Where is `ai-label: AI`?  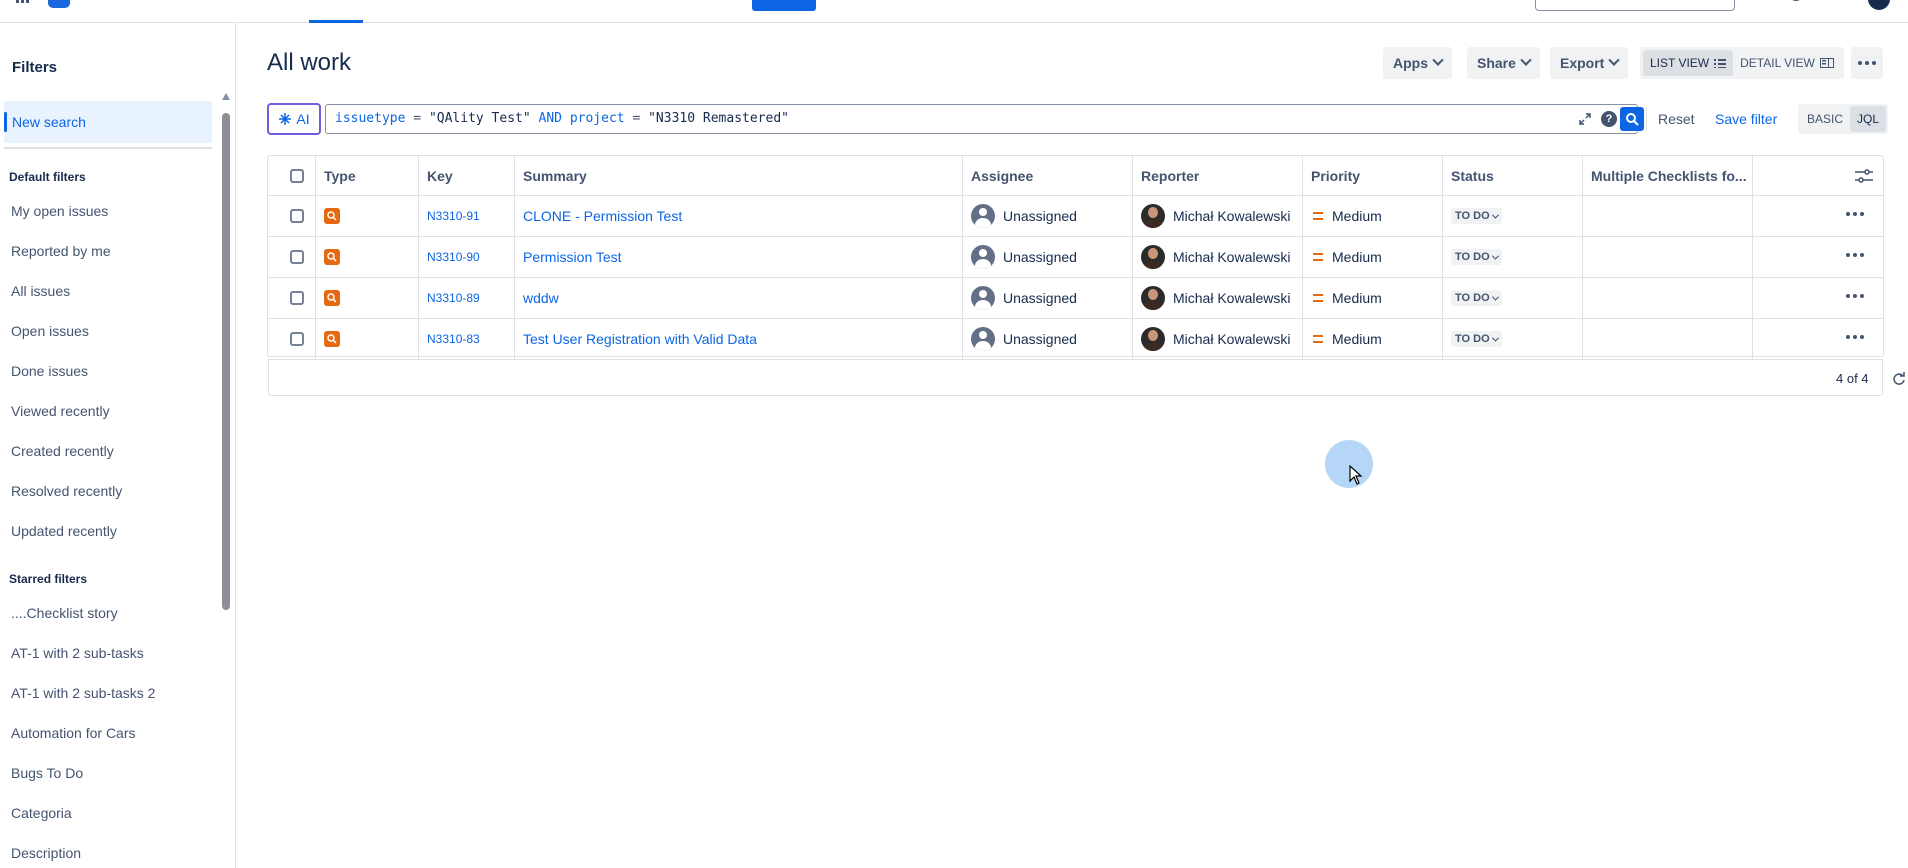 ai-label: AI is located at coordinates (303, 119).